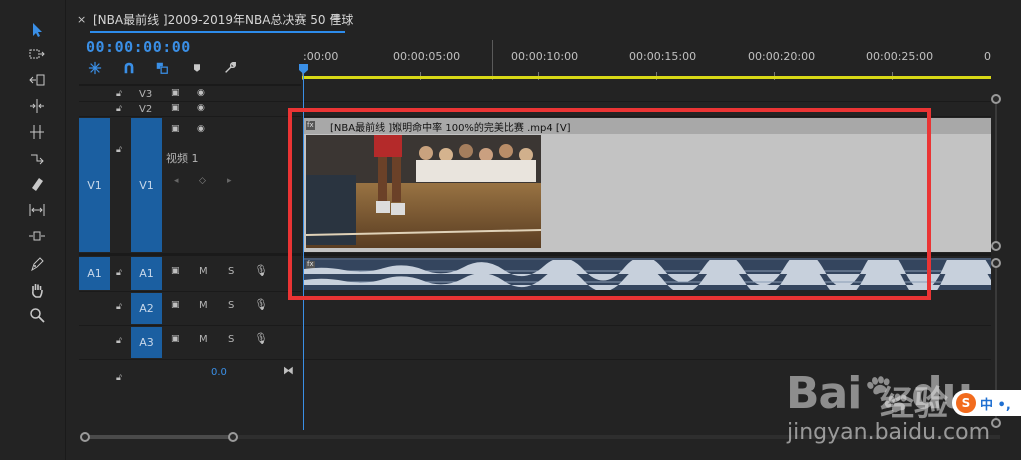 The width and height of the screenshot is (1021, 460). I want to click on tab-close-icon: ×, so click(81, 19).